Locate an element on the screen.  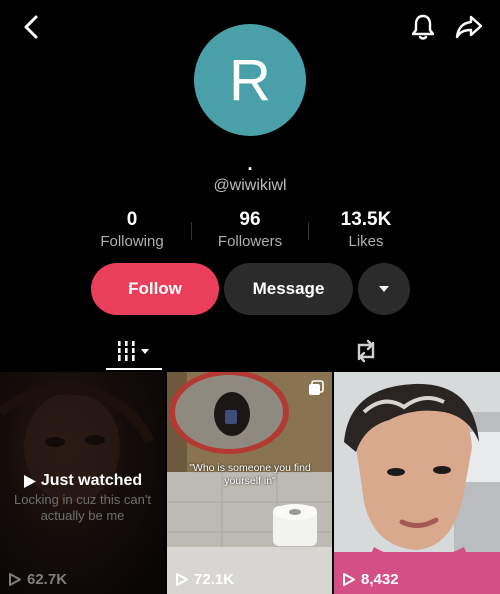
chevron-left-icon is located at coordinates (31, 27).